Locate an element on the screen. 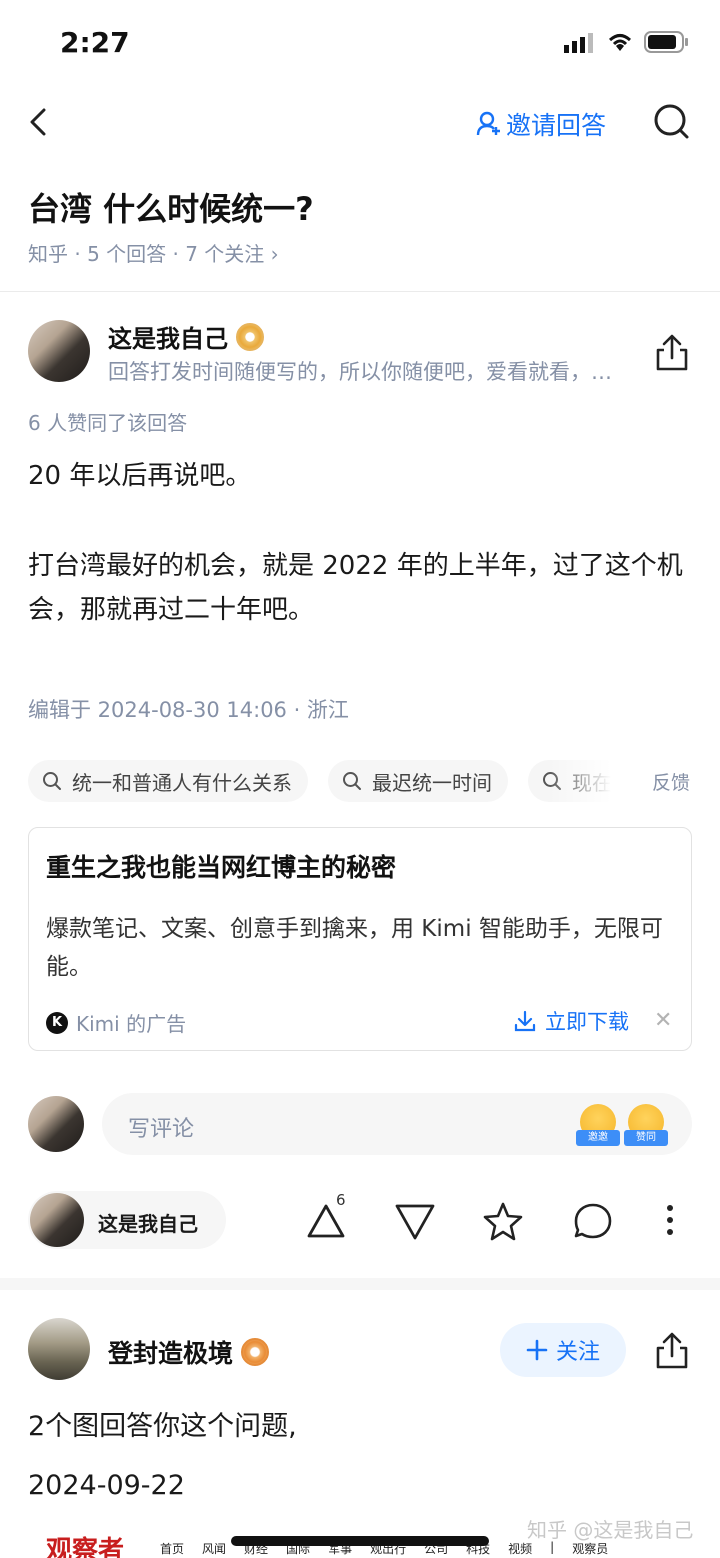  invite-emoji-label: 邀邀 is located at coordinates (598, 1138).